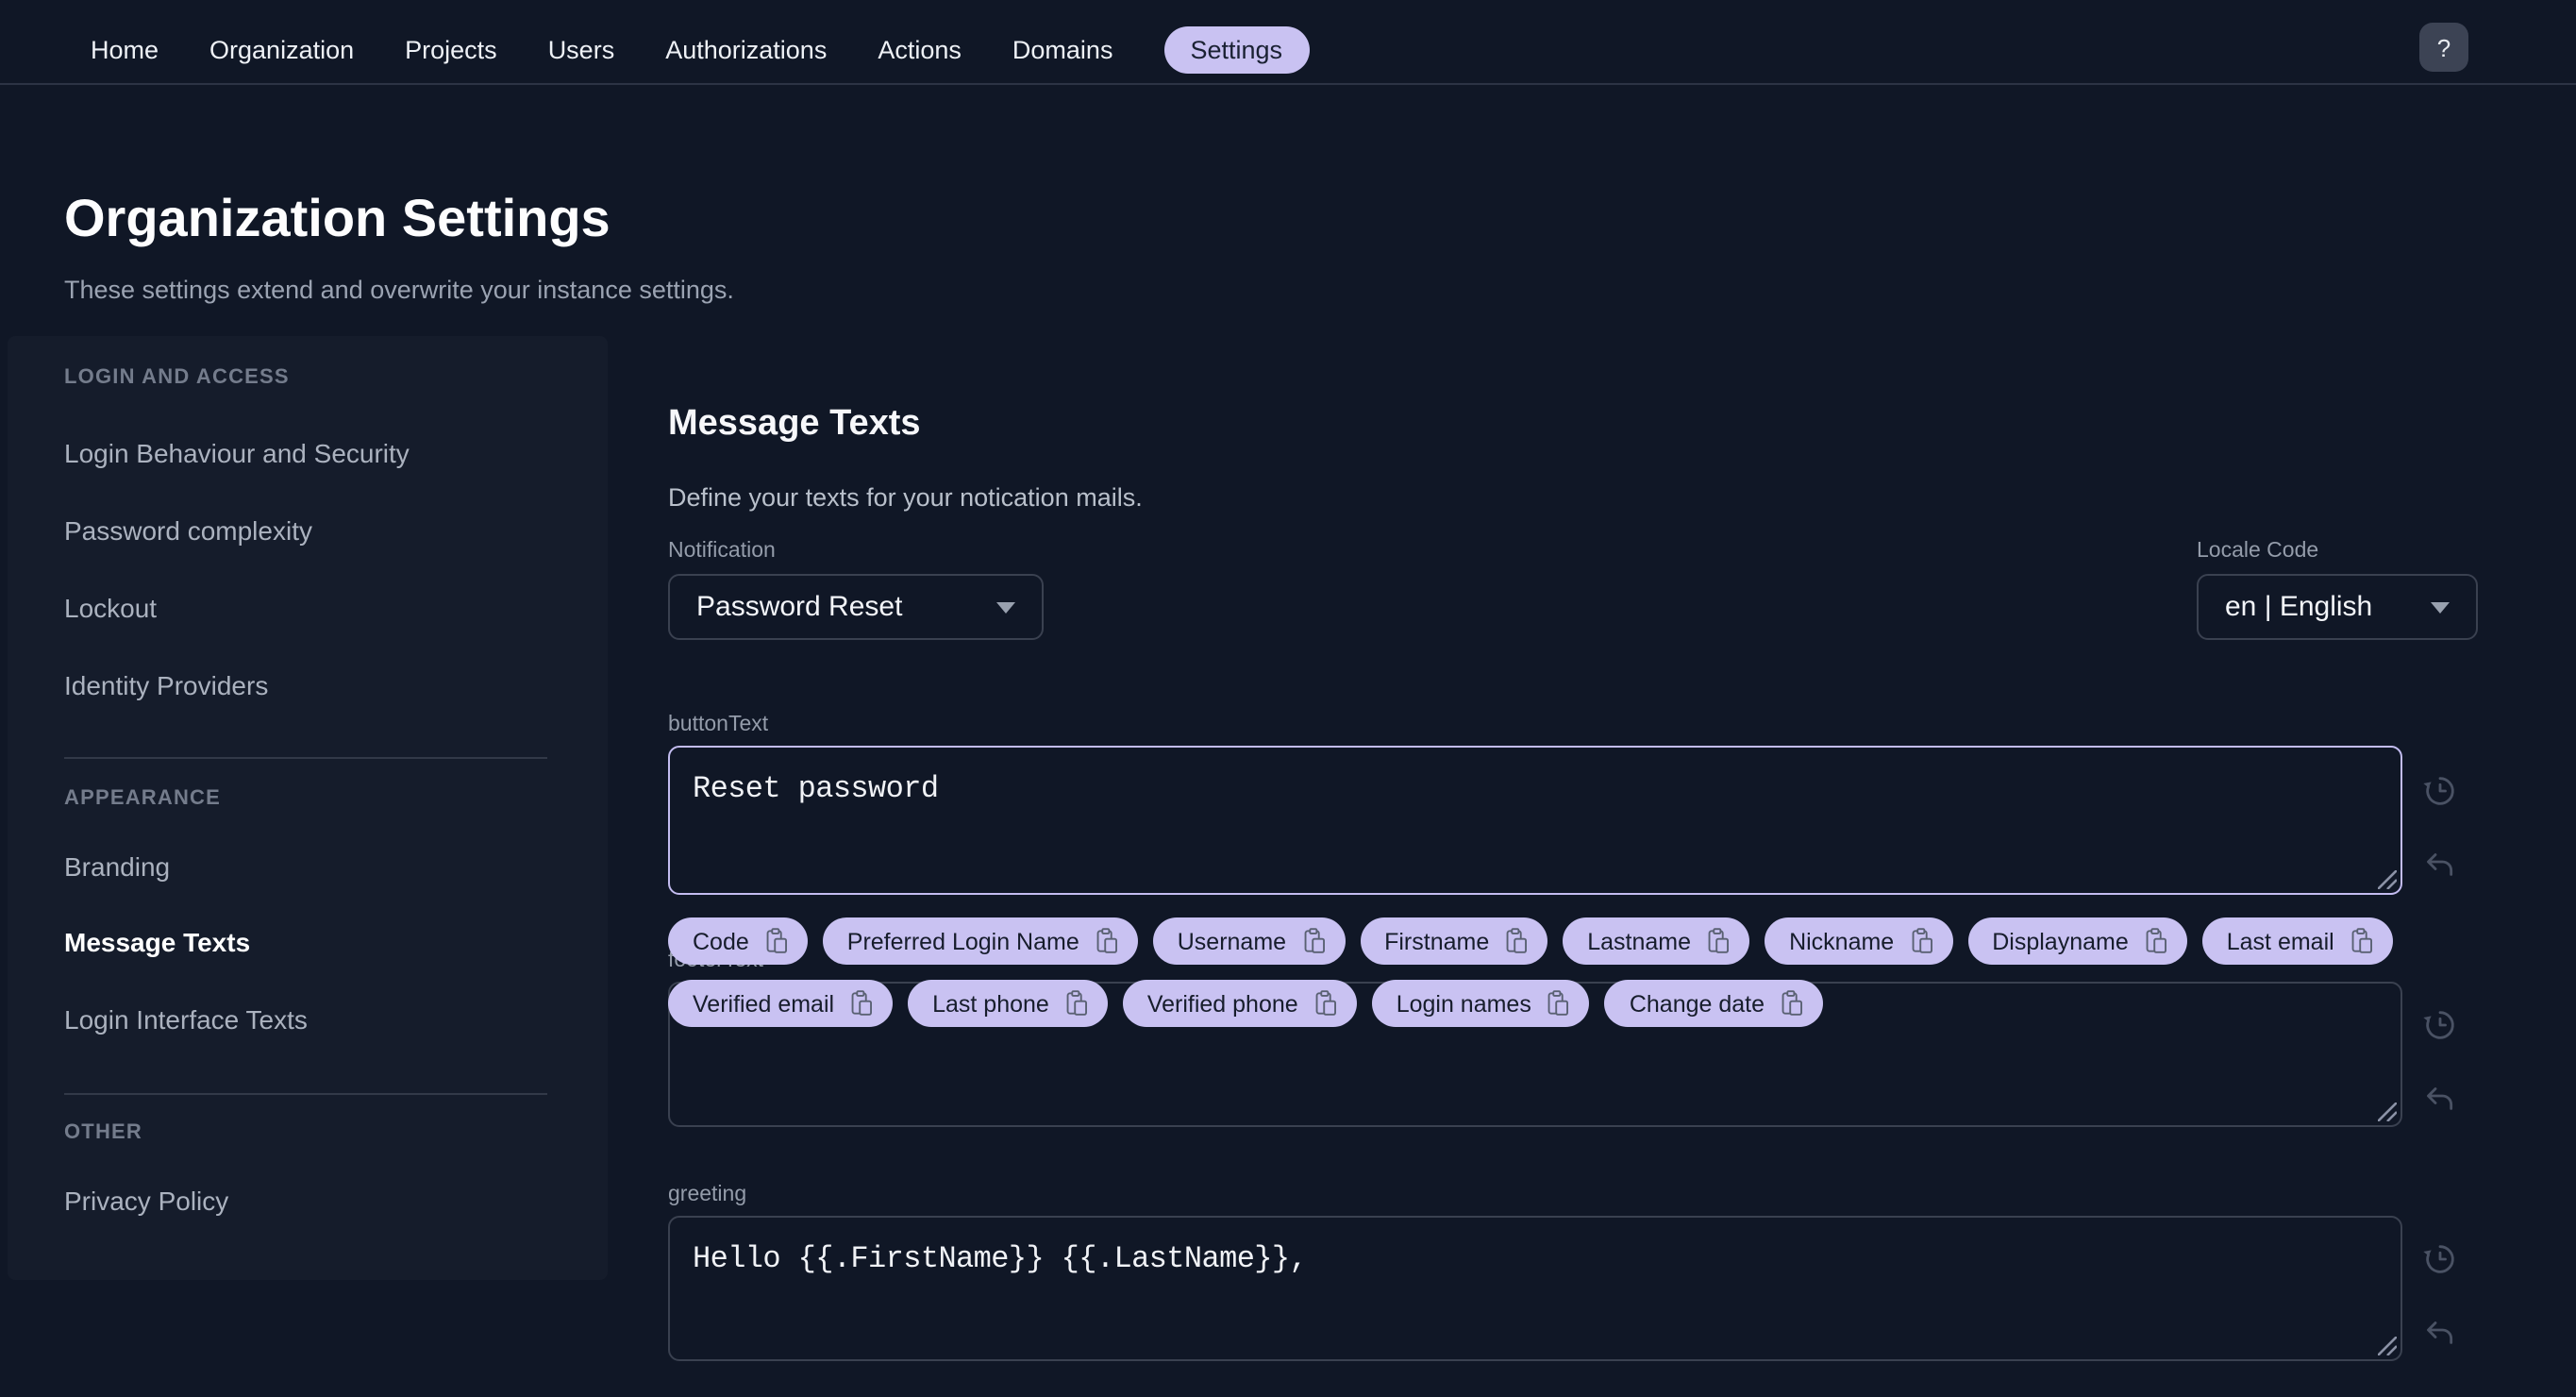 Image resolution: width=2576 pixels, height=1397 pixels. Describe the element at coordinates (799, 607) in the screenshot. I see `notification-select-value: Password Reset` at that location.